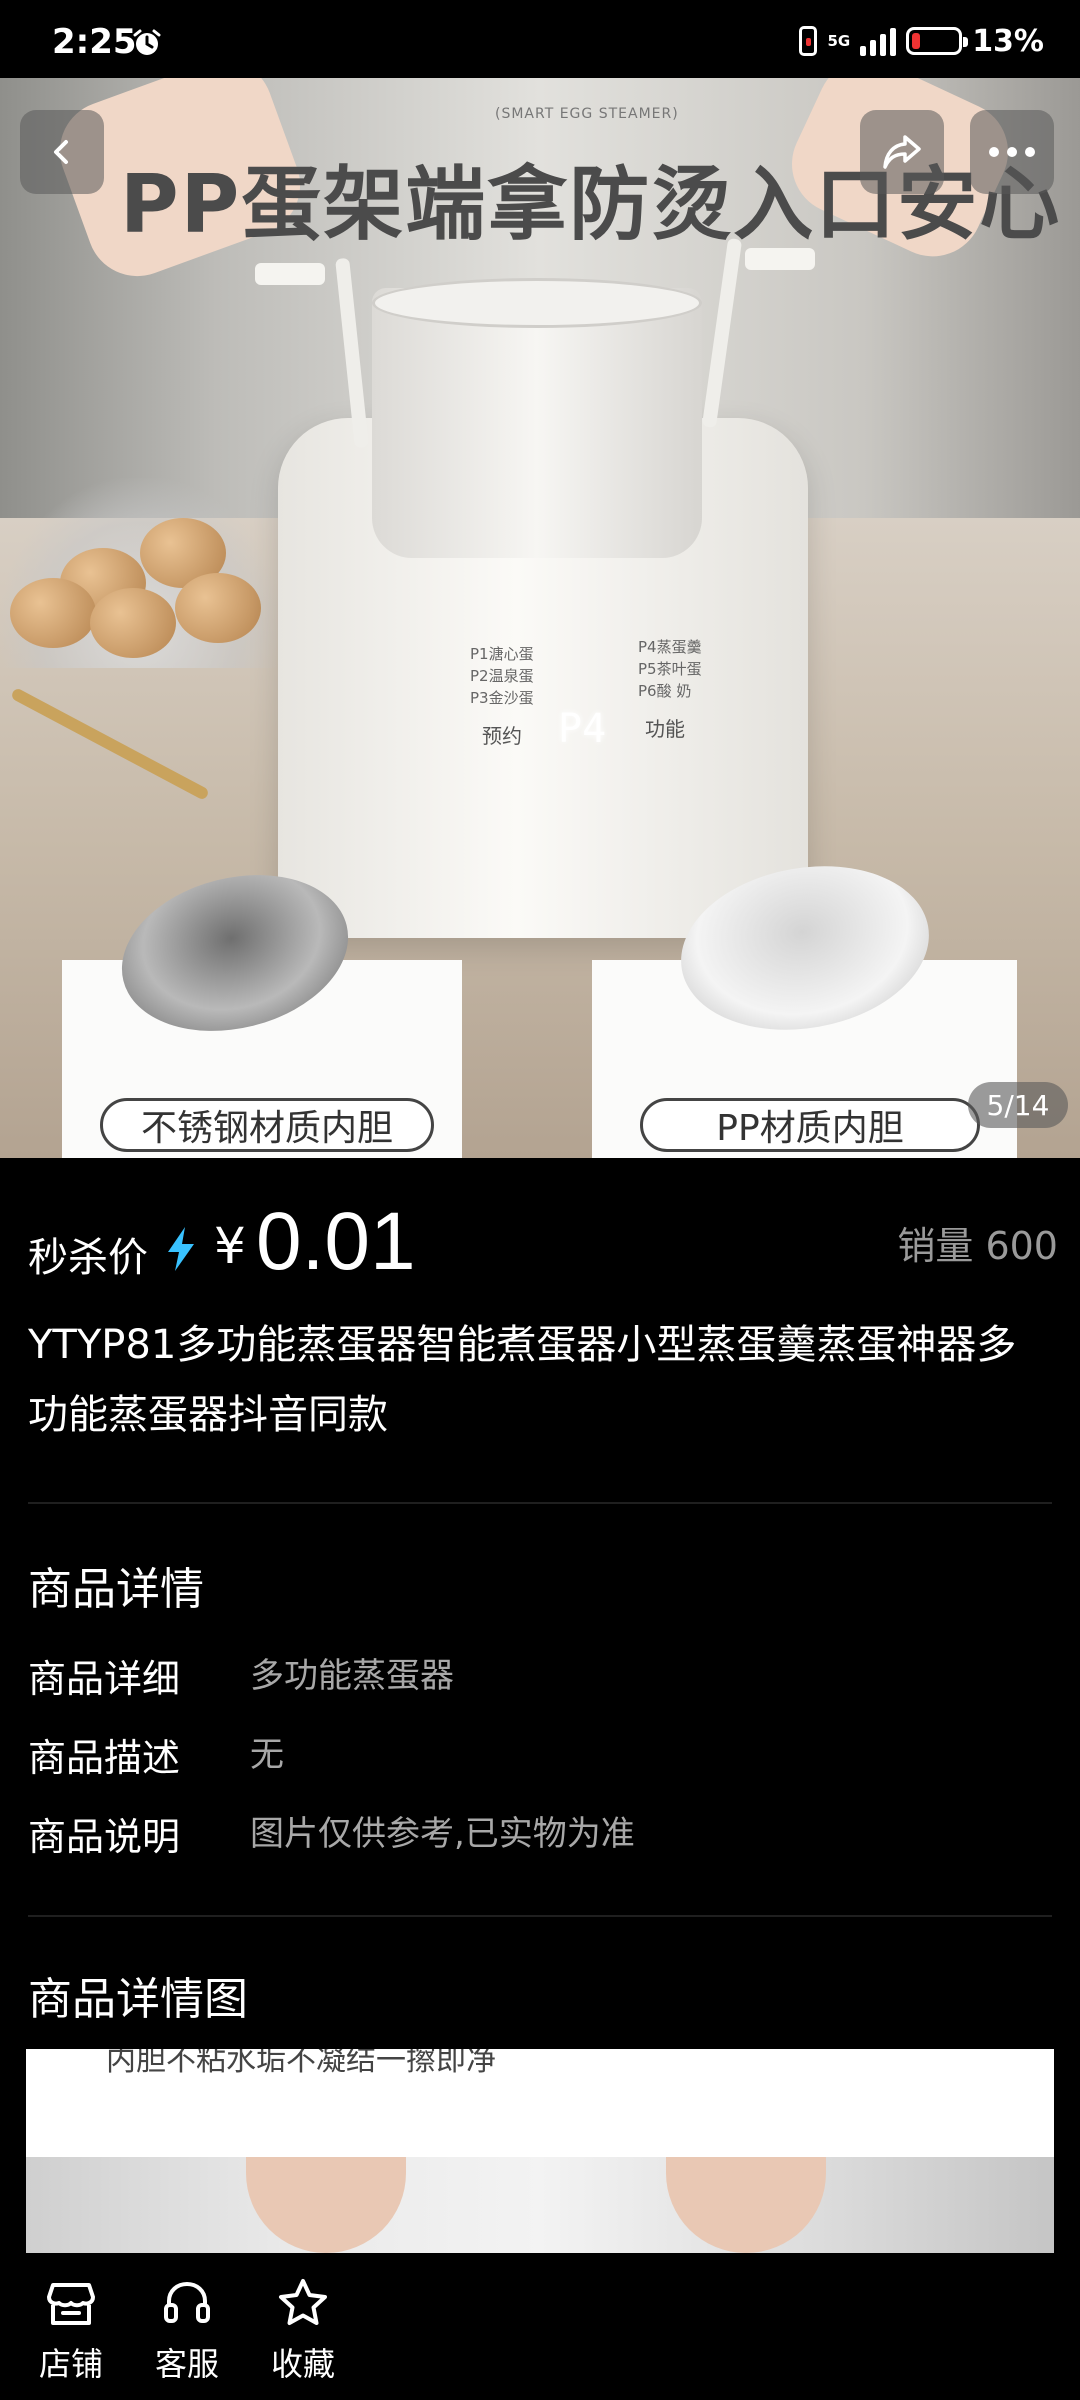 The height and width of the screenshot is (2400, 1080). I want to click on detail-row: 商品描述 无, so click(538, 1757).